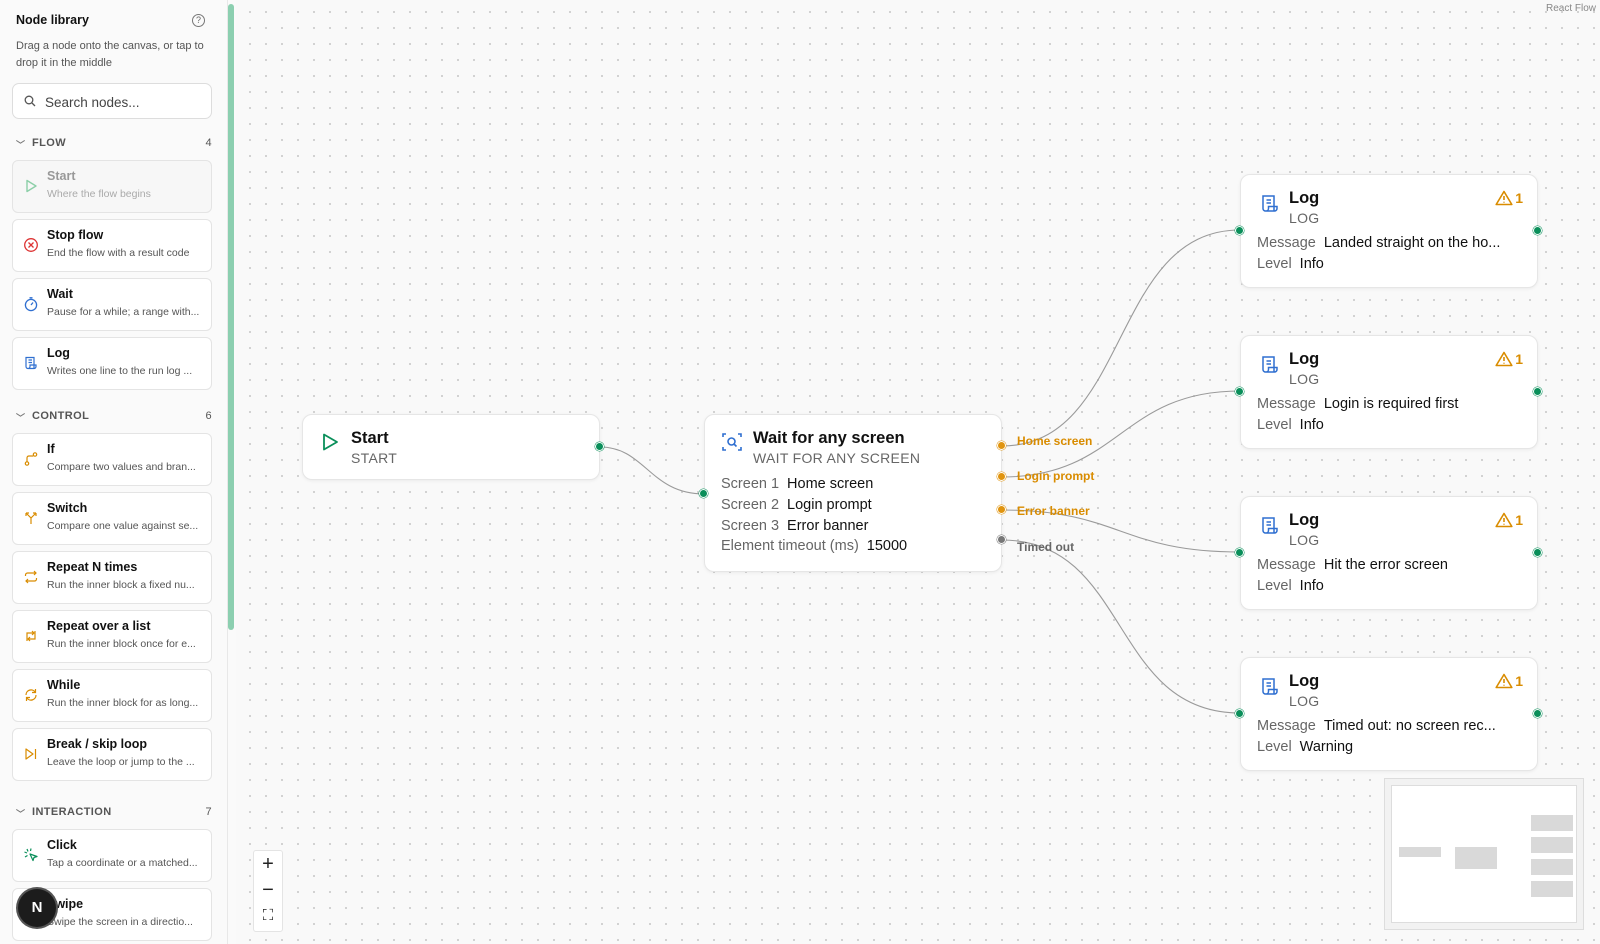 This screenshot has width=1600, height=944. What do you see at coordinates (114, 144) in the screenshot?
I see `section-flow: ﹀ FLOW 4` at bounding box center [114, 144].